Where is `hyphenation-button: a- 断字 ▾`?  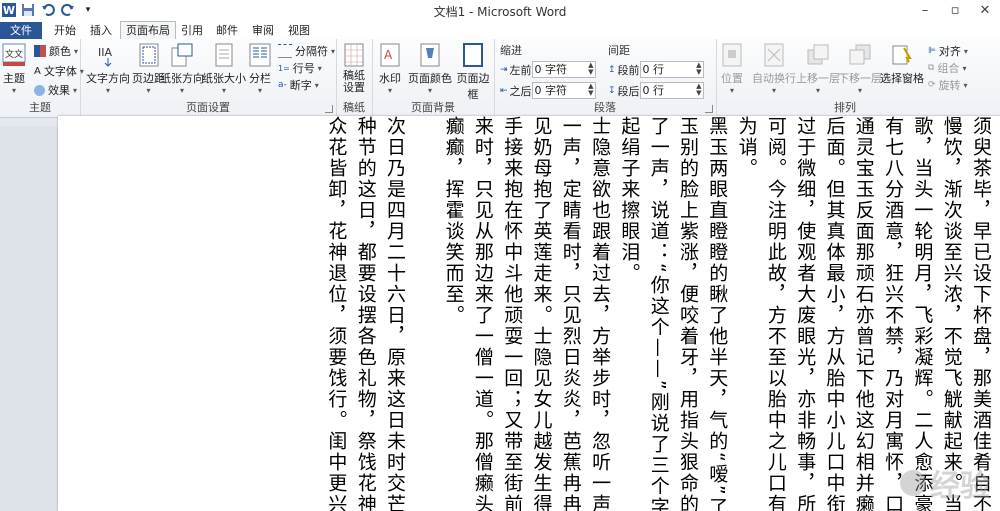
hyphenation-button: a- 断字 ▾ is located at coordinates (298, 85).